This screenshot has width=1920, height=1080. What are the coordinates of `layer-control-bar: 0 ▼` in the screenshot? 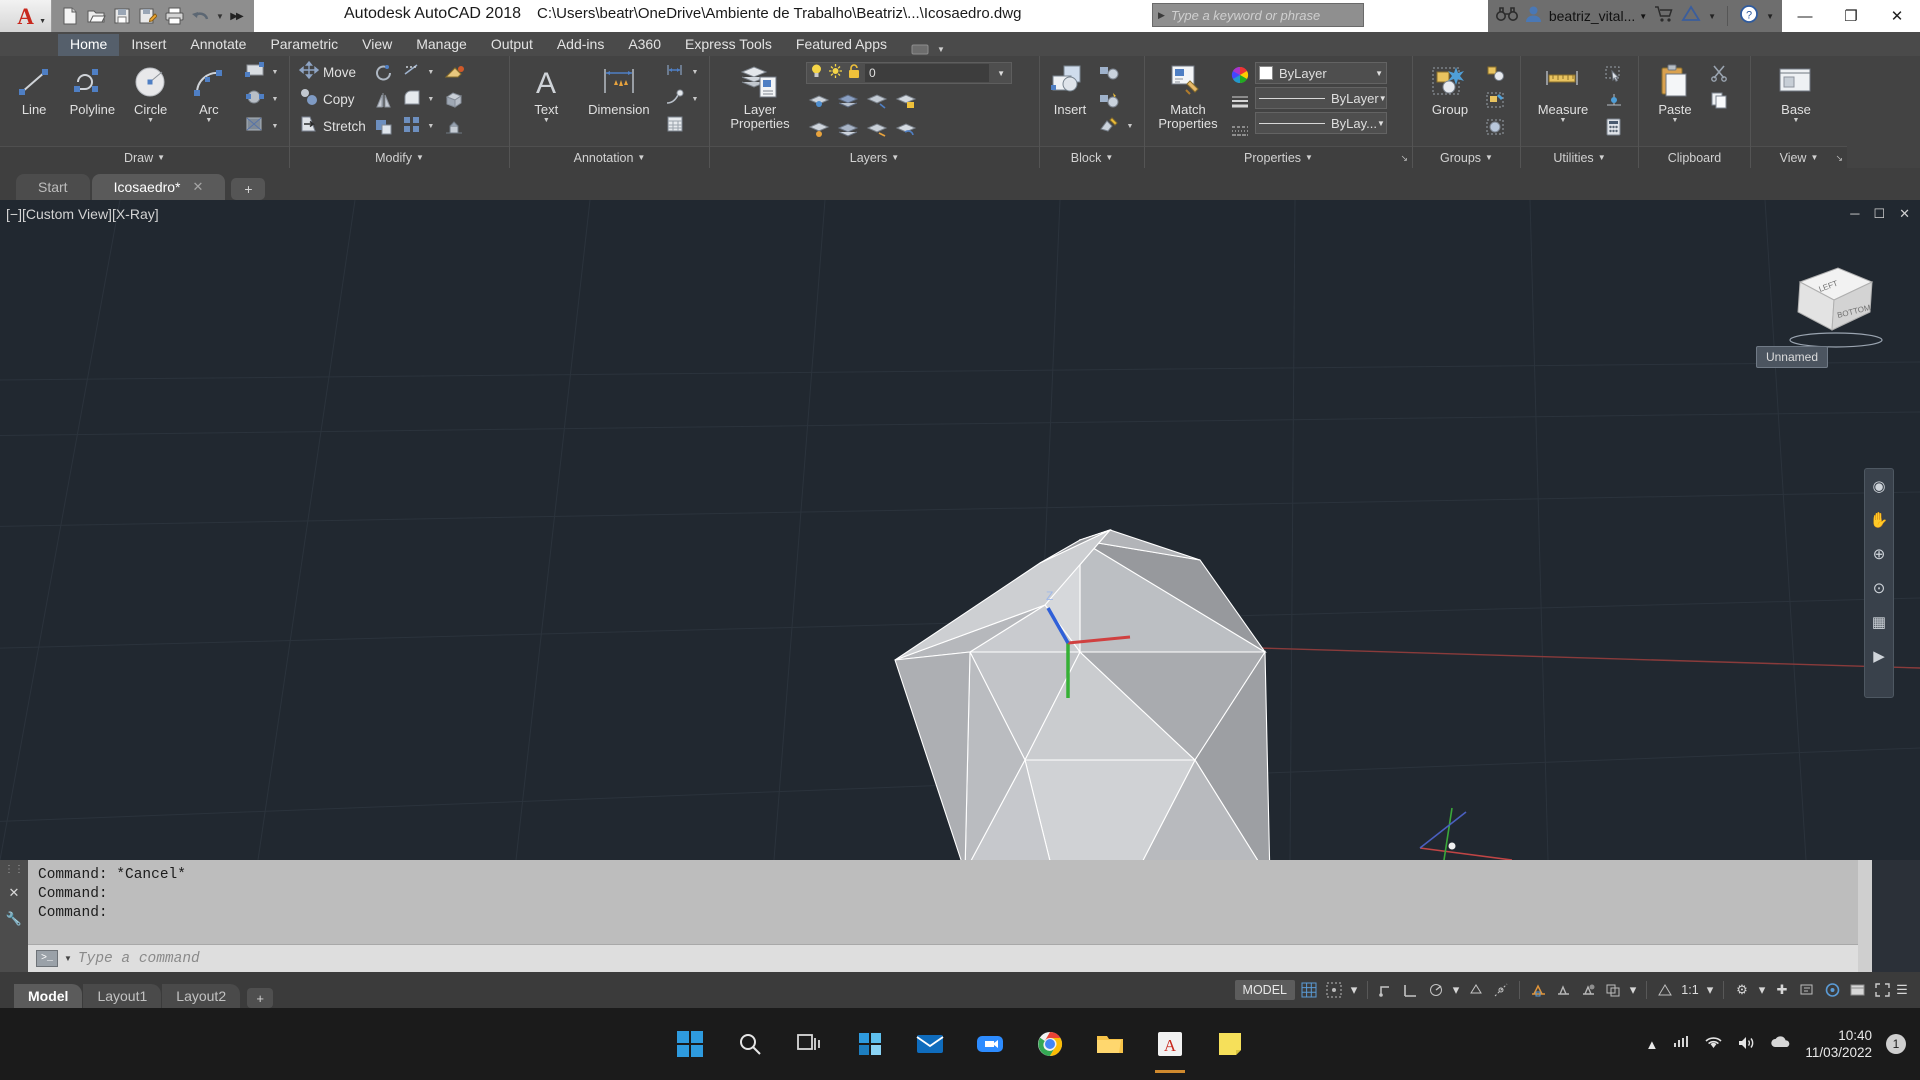 It's located at (909, 73).